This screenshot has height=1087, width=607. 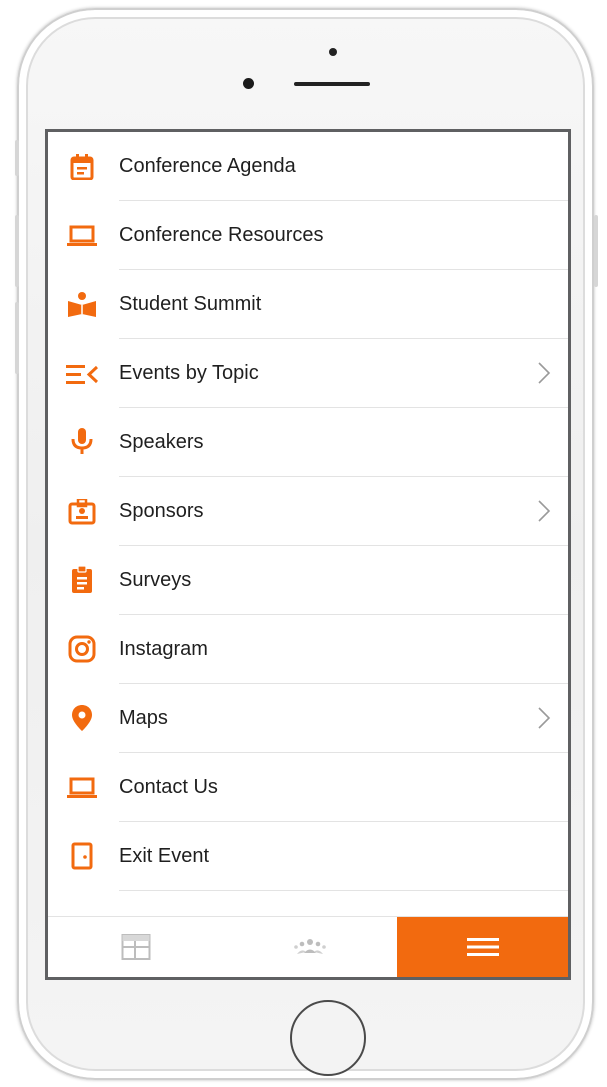 I want to click on tab-schedule, so click(x=135, y=947).